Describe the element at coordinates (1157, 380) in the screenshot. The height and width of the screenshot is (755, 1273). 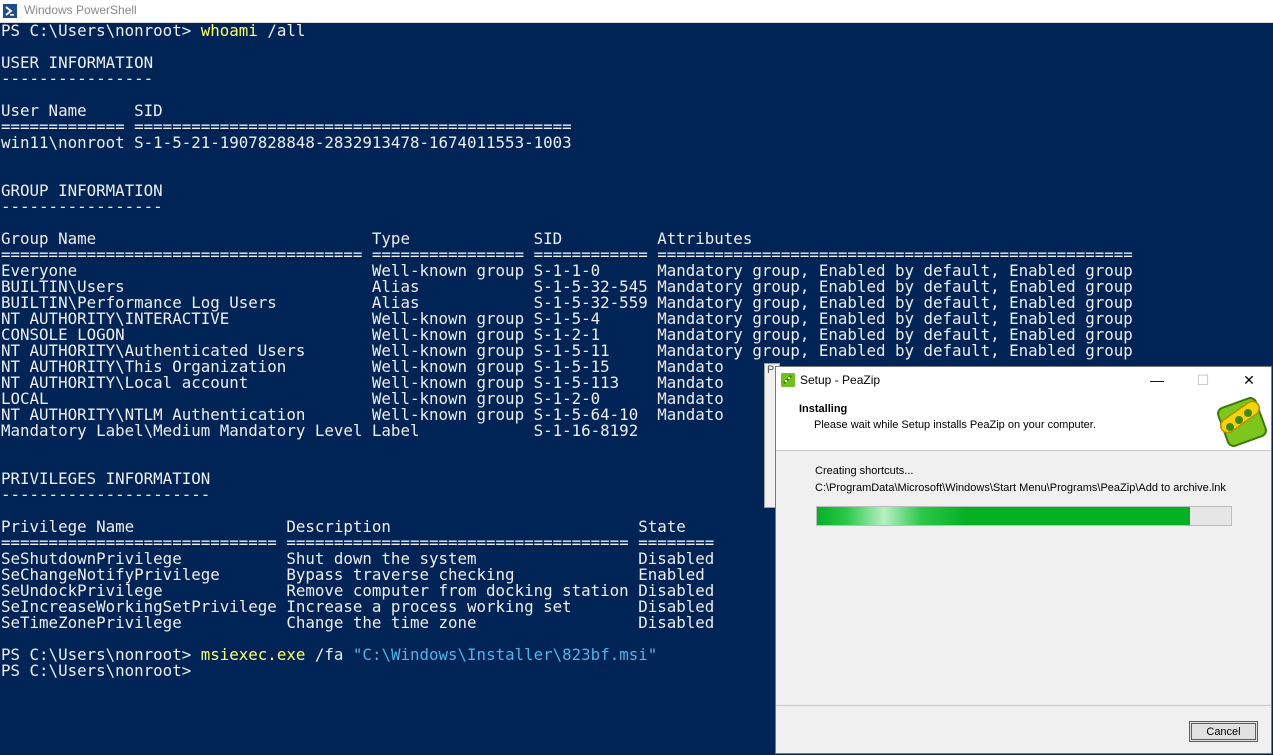
I see `minimize-button: —` at that location.